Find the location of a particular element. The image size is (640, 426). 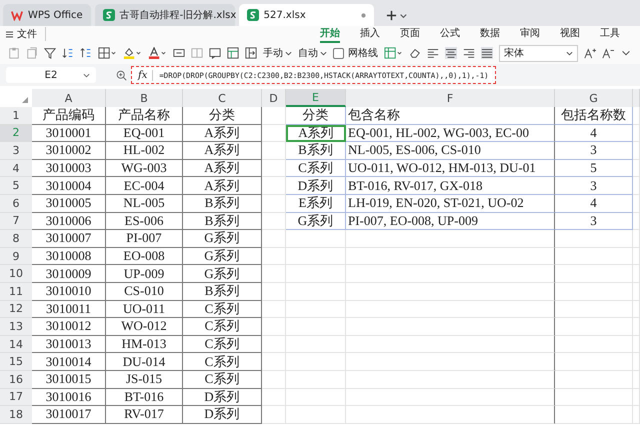

table-cell: EQ-001, HL-002, WG-003, EC-00 is located at coordinates (450, 133).